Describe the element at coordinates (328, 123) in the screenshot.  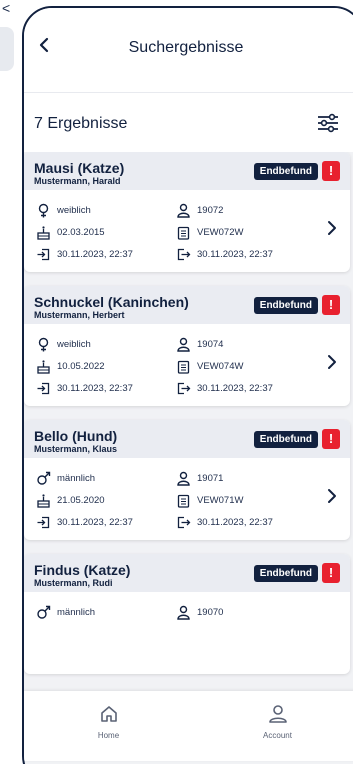
I see `sliders-icon` at that location.